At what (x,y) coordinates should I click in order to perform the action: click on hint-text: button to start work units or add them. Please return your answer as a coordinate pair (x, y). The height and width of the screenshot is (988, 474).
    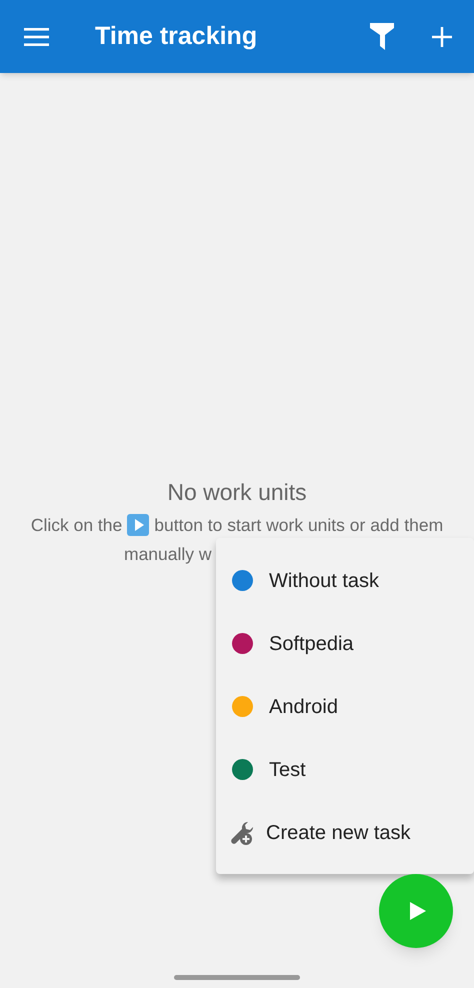
    Looking at the image, I should click on (299, 525).